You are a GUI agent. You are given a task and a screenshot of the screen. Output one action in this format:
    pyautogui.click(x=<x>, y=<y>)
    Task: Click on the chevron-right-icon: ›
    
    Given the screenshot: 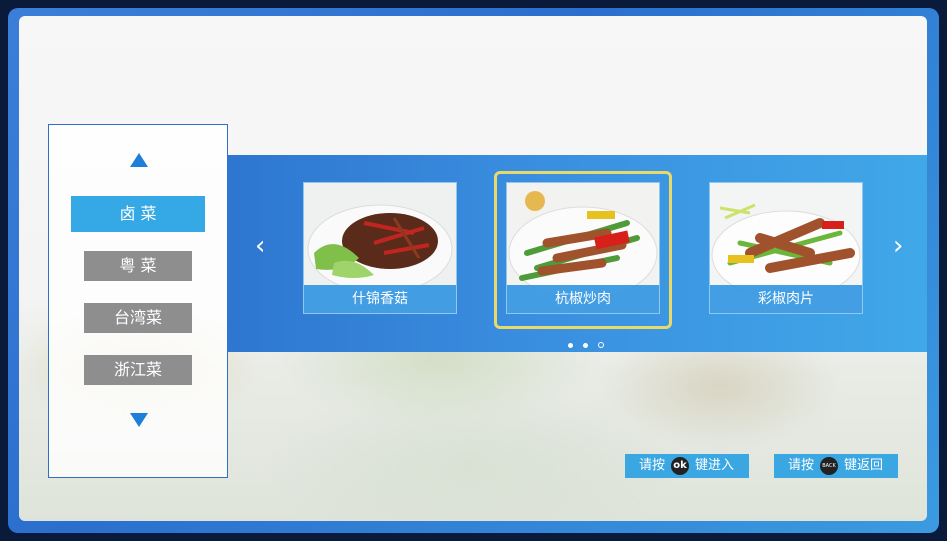 What is the action you would take?
    pyautogui.click(x=898, y=246)
    